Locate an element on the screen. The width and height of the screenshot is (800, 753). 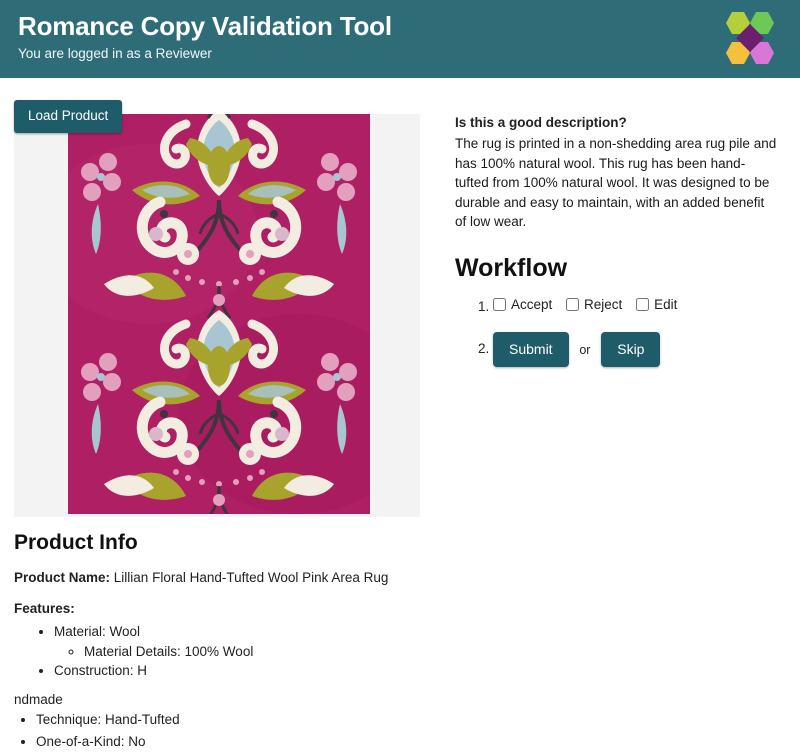
submit-button: Submit is located at coordinates (531, 350).